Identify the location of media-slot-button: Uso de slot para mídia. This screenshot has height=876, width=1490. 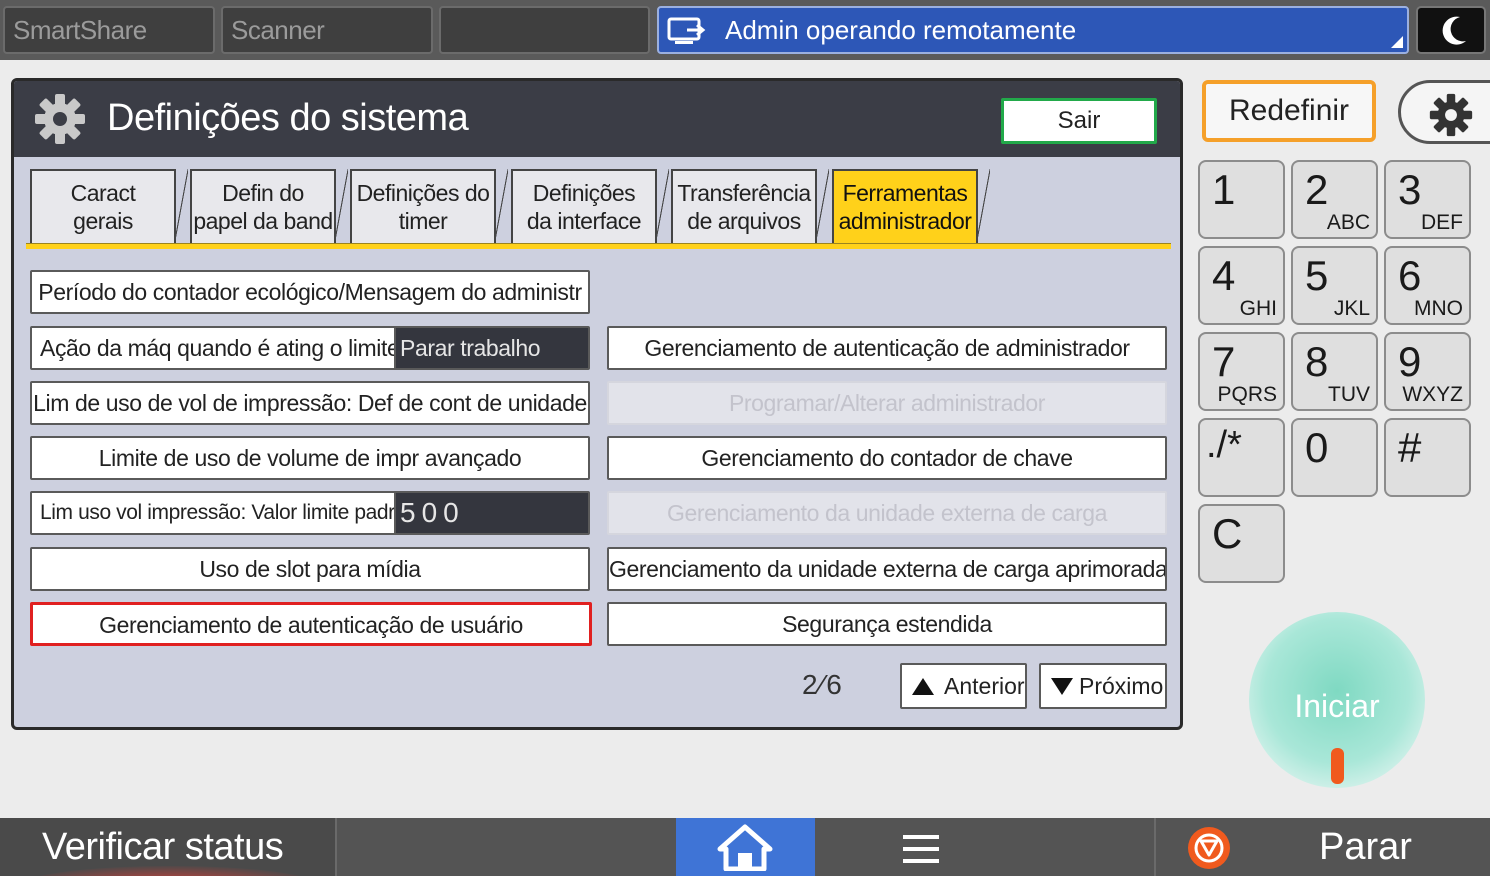
(310, 569).